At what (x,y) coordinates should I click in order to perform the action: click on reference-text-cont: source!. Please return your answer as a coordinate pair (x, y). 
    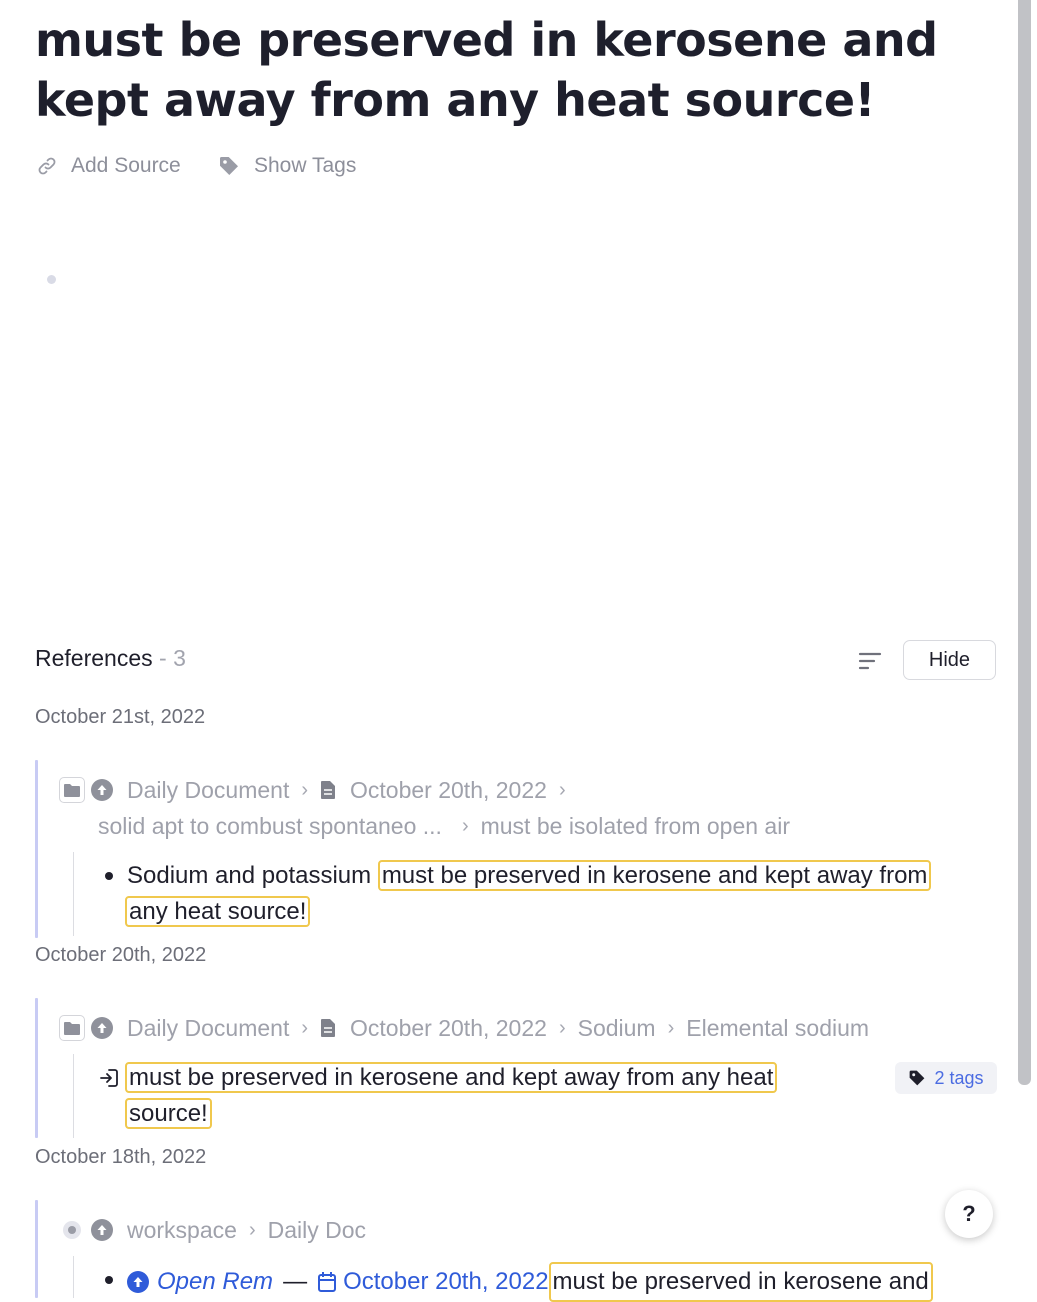
    Looking at the image, I should click on (168, 1114).